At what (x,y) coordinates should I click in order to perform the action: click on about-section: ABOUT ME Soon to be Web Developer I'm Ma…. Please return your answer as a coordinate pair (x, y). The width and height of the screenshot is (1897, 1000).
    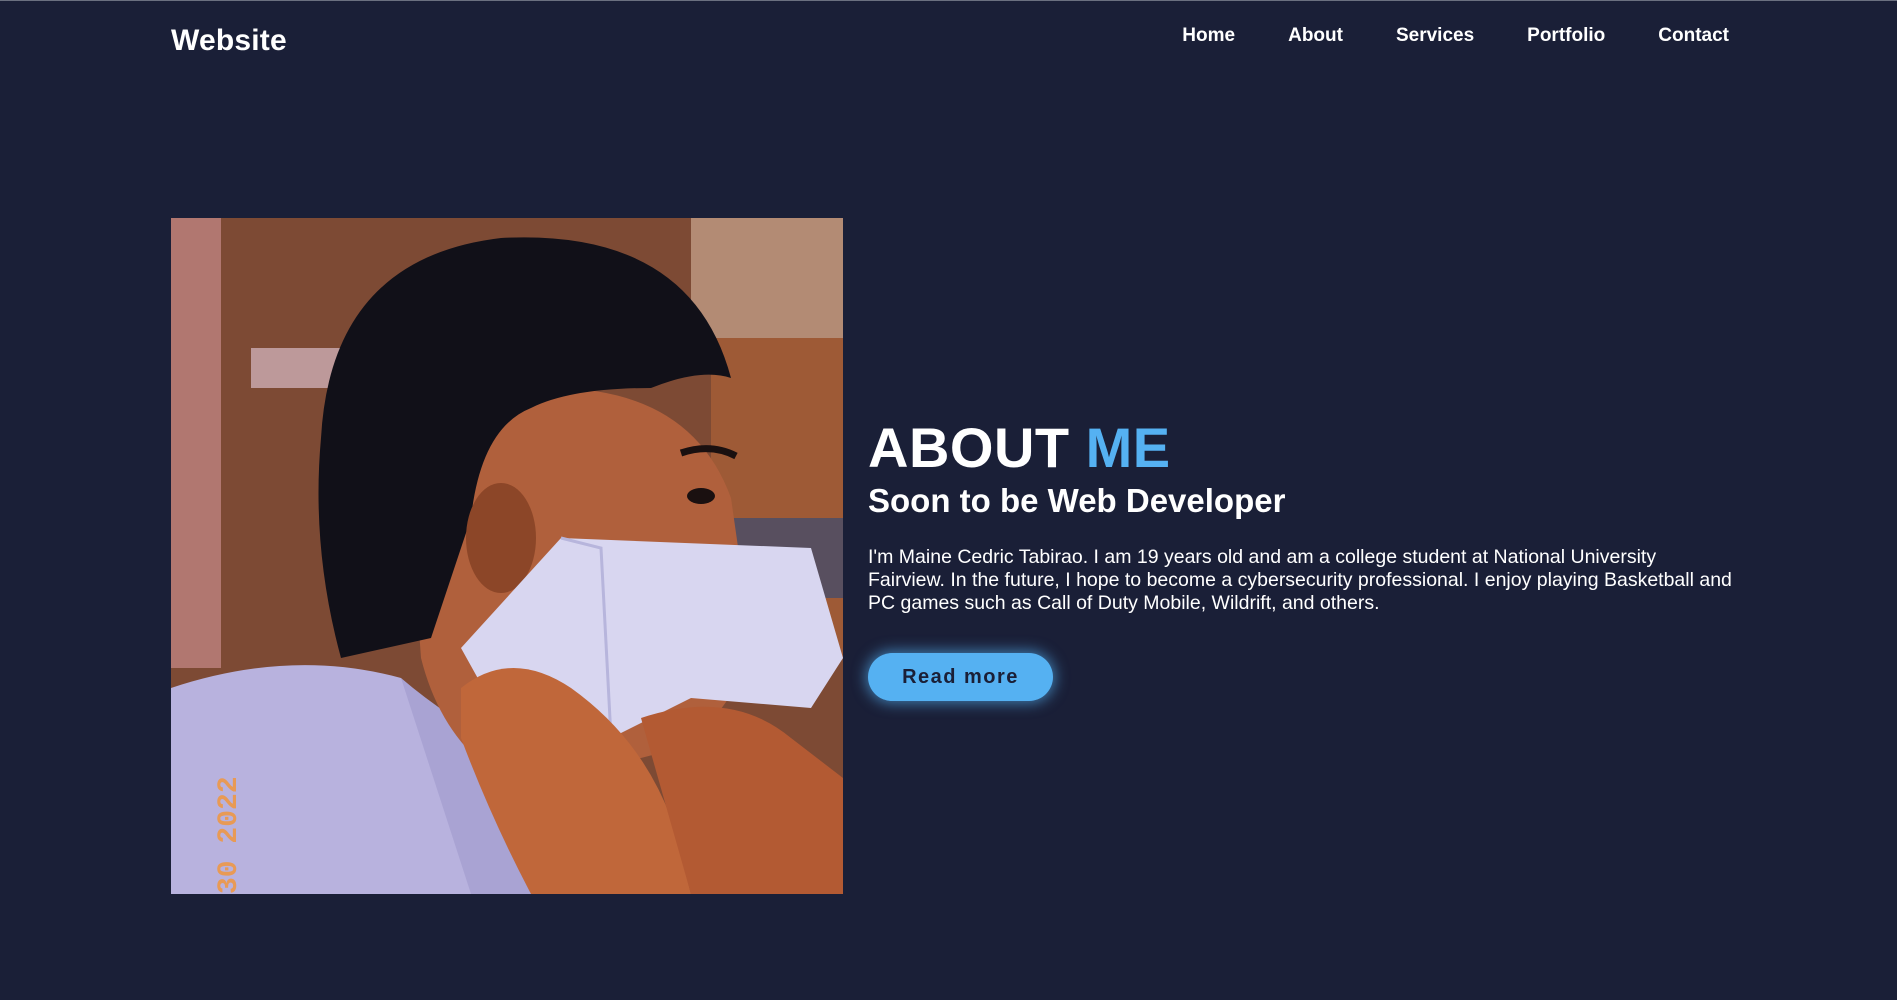
    Looking at the image, I should click on (1303, 558).